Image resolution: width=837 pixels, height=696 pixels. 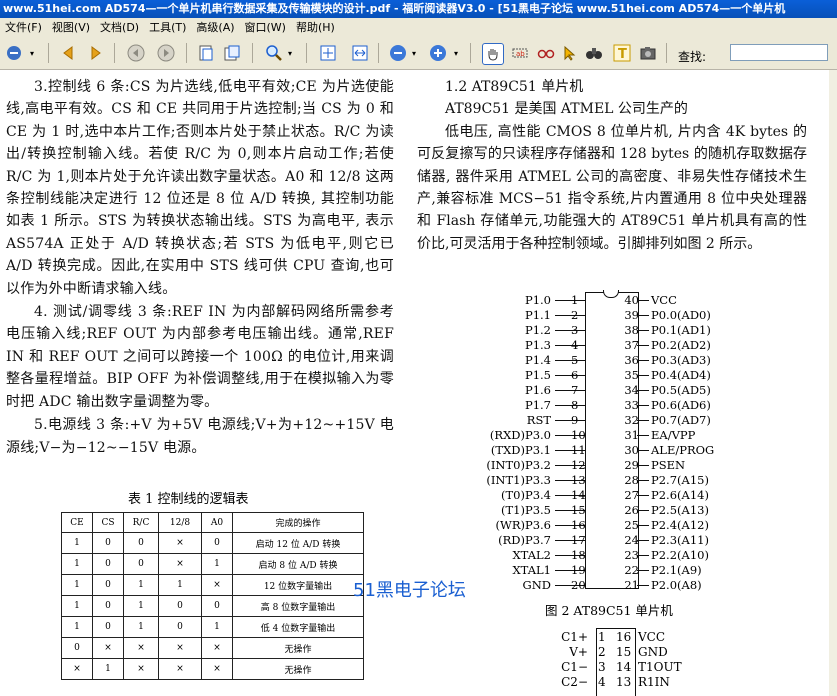 I want to click on page-icon, so click(x=206, y=53).